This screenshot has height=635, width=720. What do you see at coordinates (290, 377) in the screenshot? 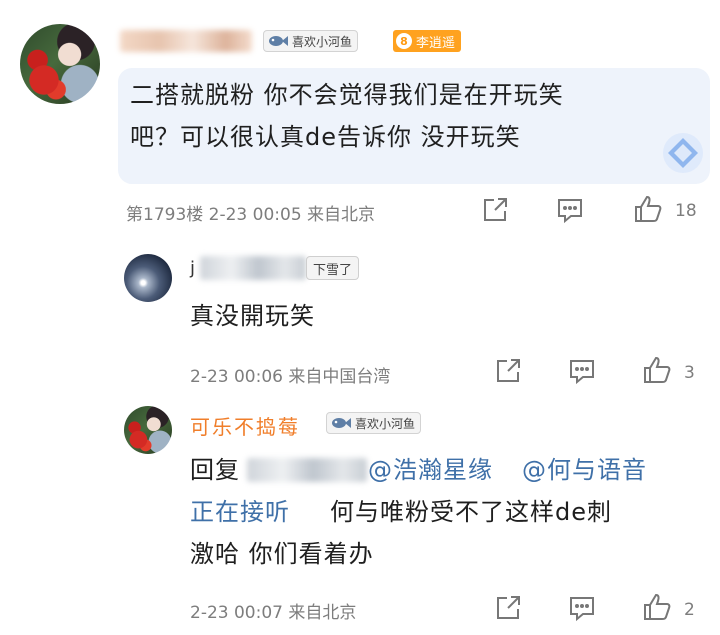
I see `reply-meta: 2-23 00:06 来自中国台湾` at bounding box center [290, 377].